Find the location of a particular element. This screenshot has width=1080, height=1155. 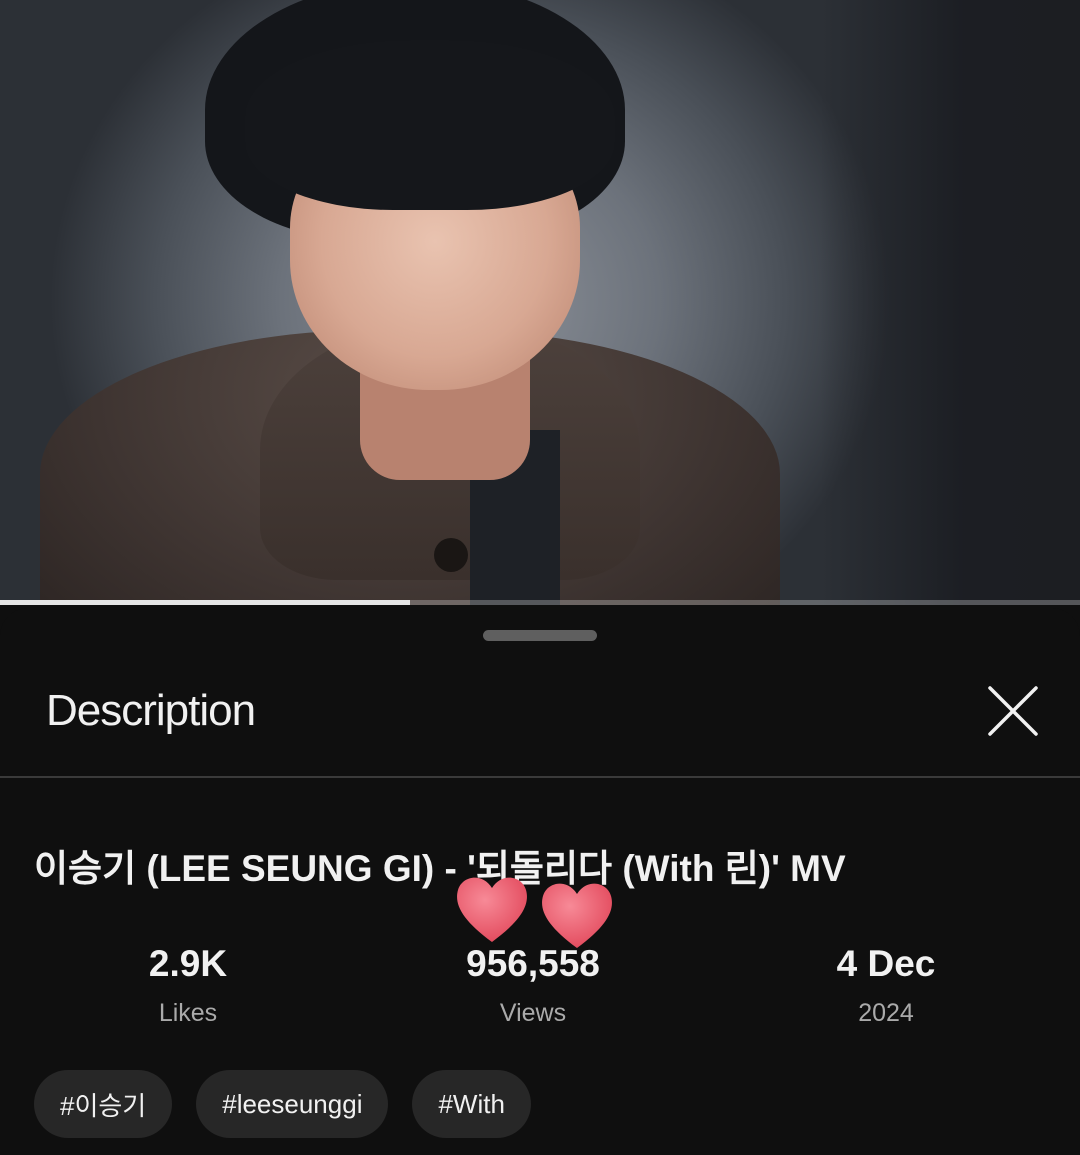

stat-views: 956,558 Views is located at coordinates (533, 985).